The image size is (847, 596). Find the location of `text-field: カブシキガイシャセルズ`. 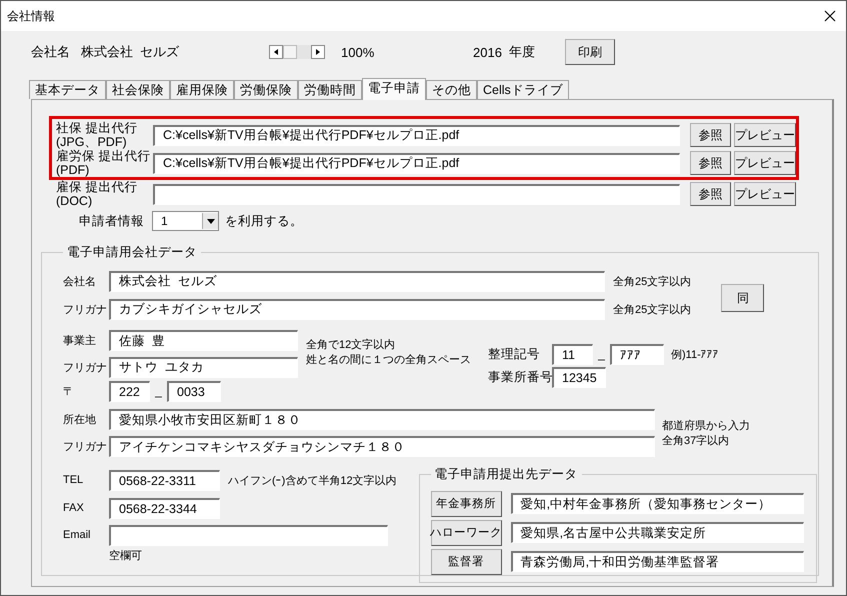

text-field: カブシキガイシャセルズ is located at coordinates (357, 309).